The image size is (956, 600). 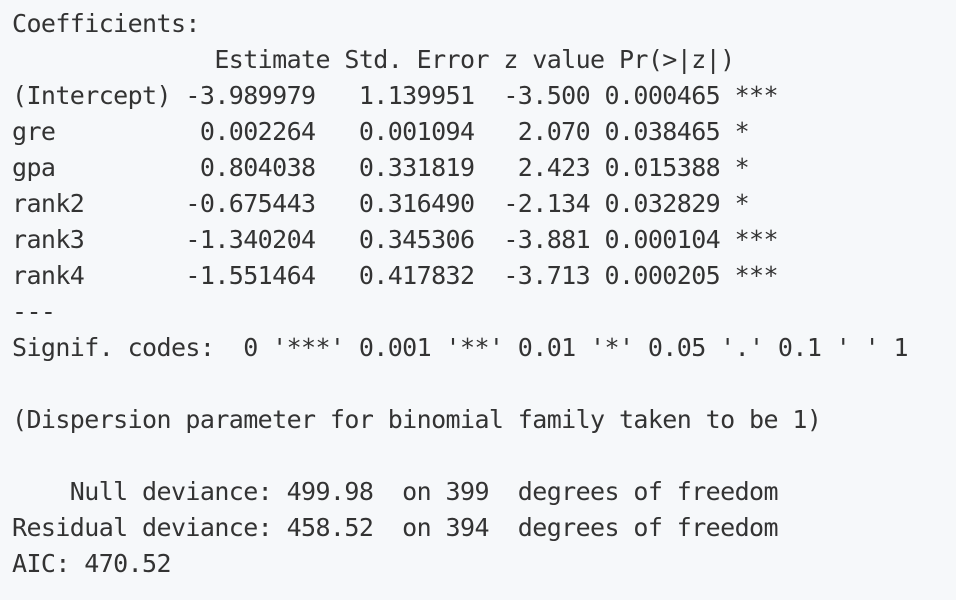 I want to click on coefficients-title: Coefficients:, so click(x=106, y=23).